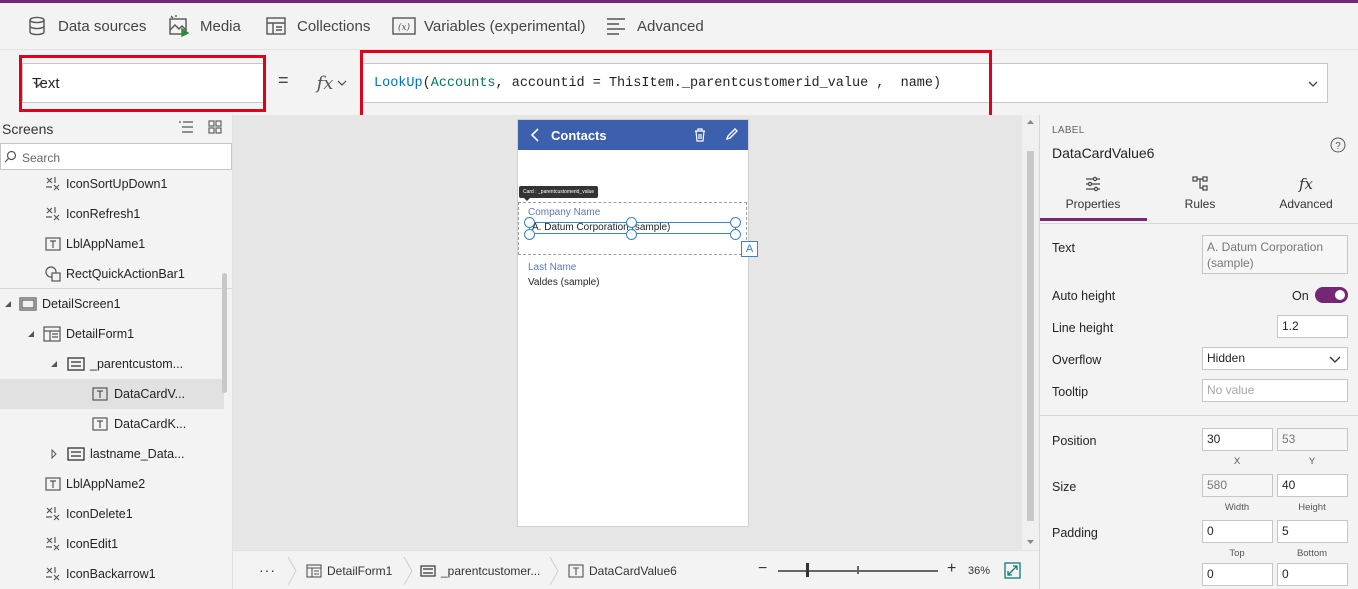 Image resolution: width=1358 pixels, height=589 pixels. I want to click on control-name: DataCardValue6, so click(1103, 153).